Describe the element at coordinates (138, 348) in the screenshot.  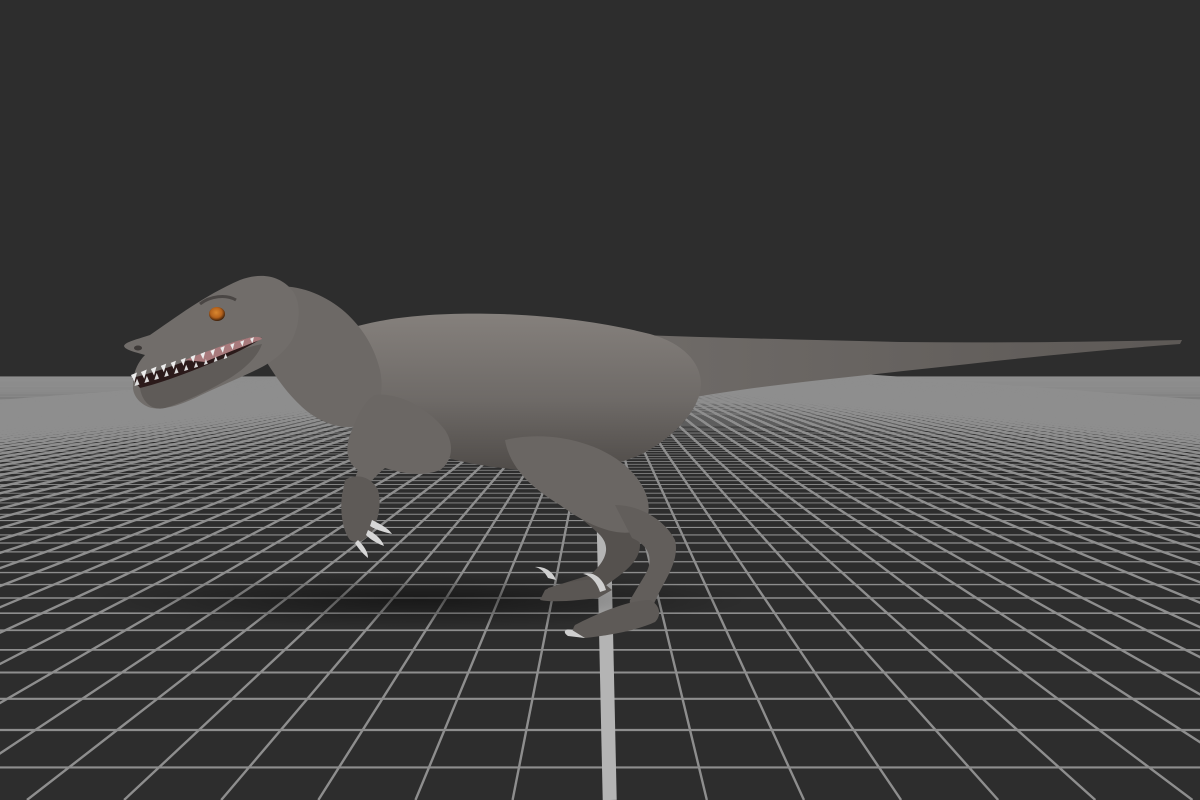
I see `dinosaur-nostril` at that location.